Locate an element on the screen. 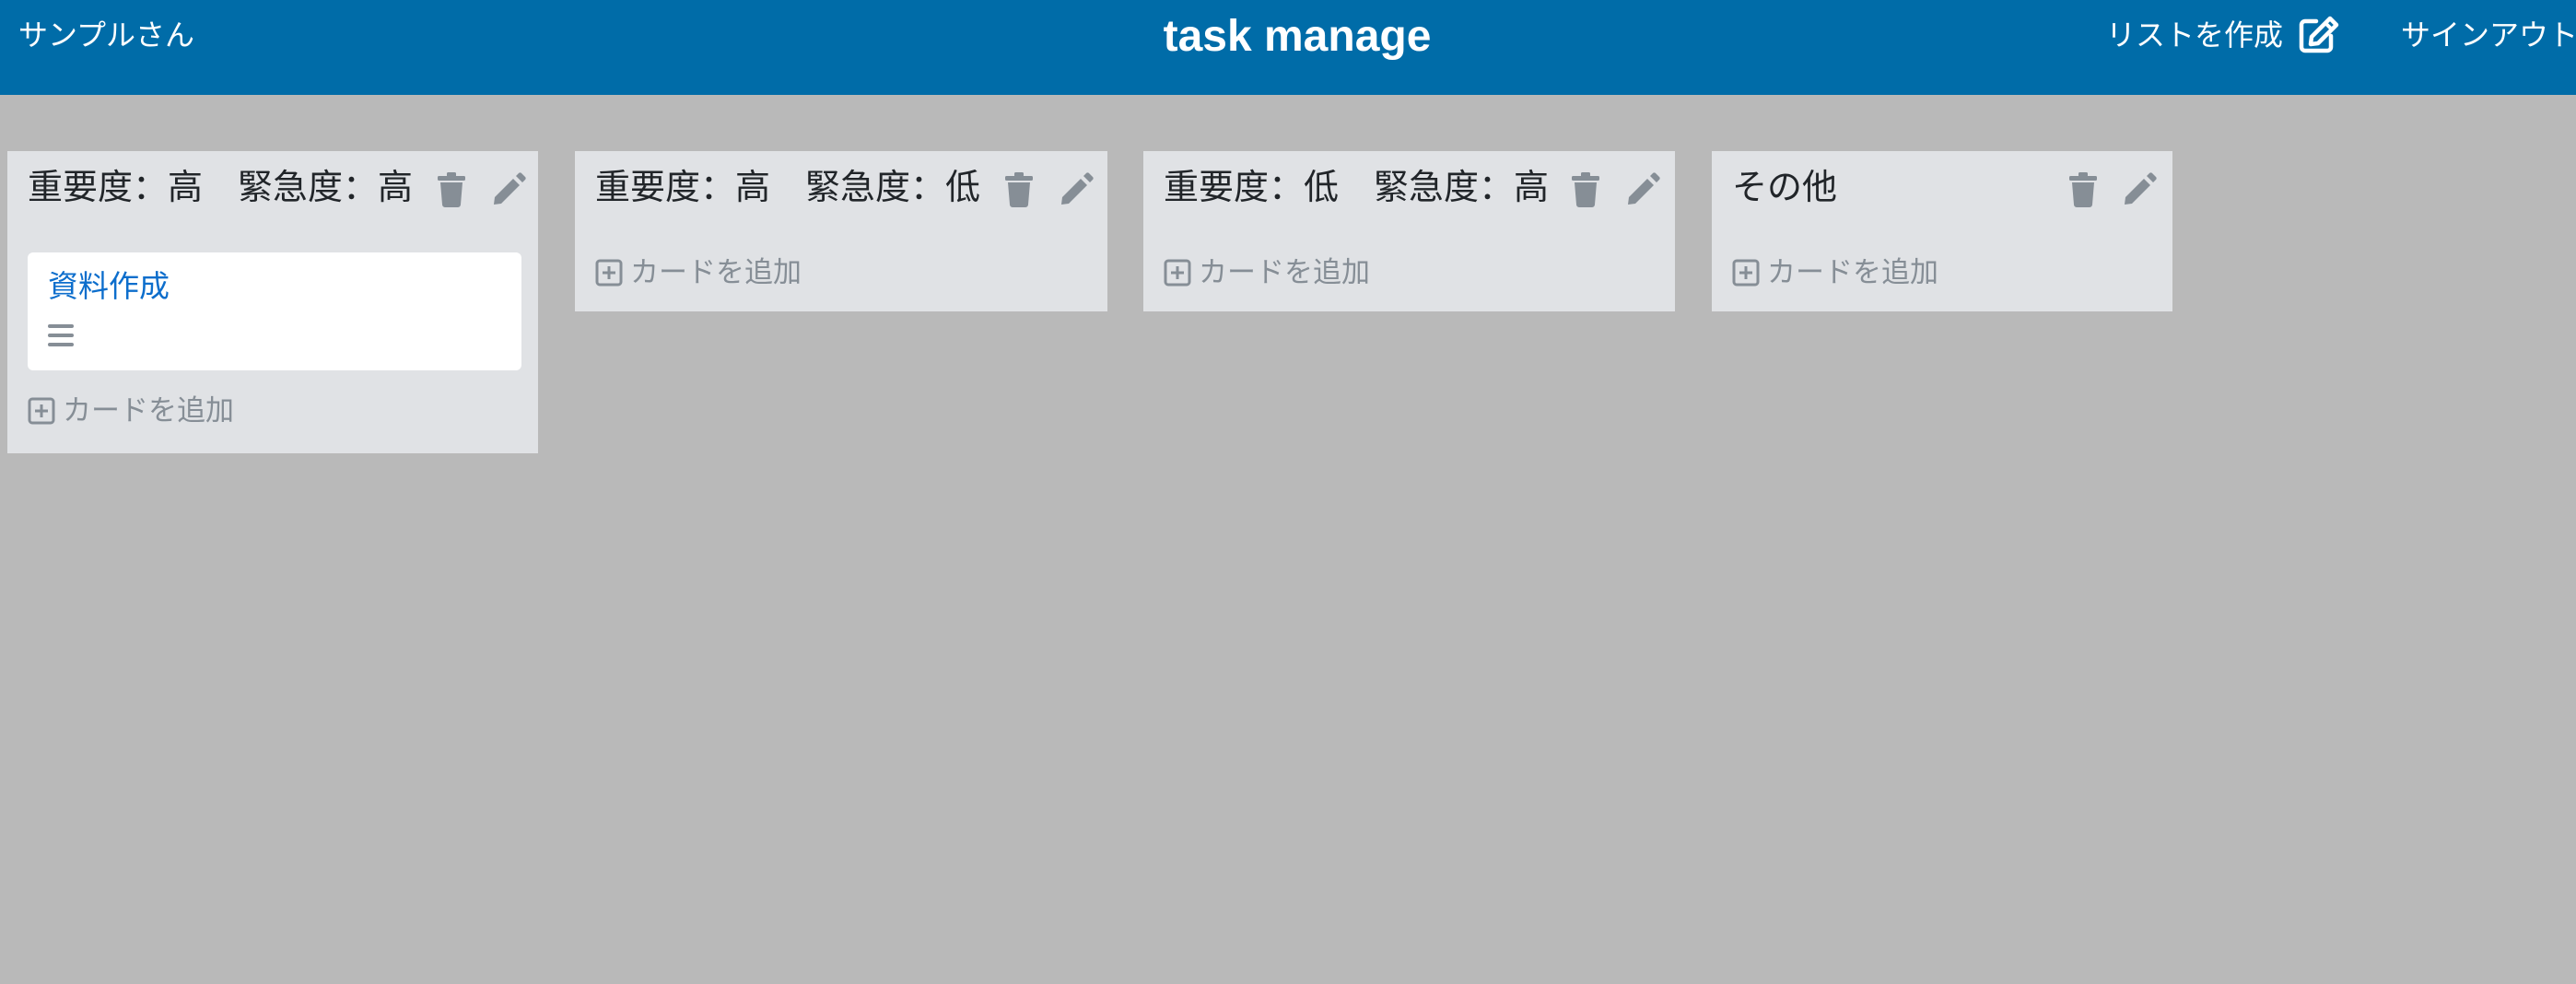  list-title: 重要度：高 緊急度：高 is located at coordinates (220, 187).